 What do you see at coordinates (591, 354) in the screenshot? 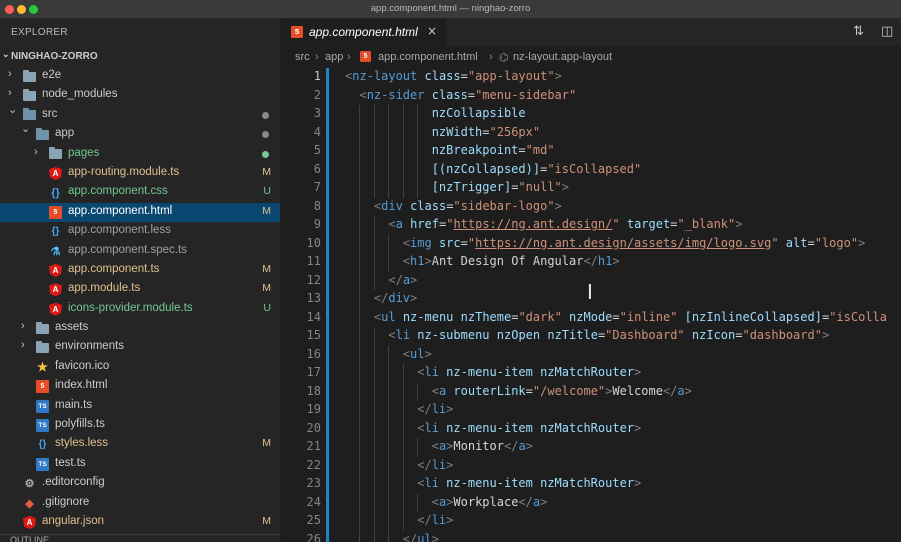
I see `code-line: 16 <ul>` at bounding box center [591, 354].